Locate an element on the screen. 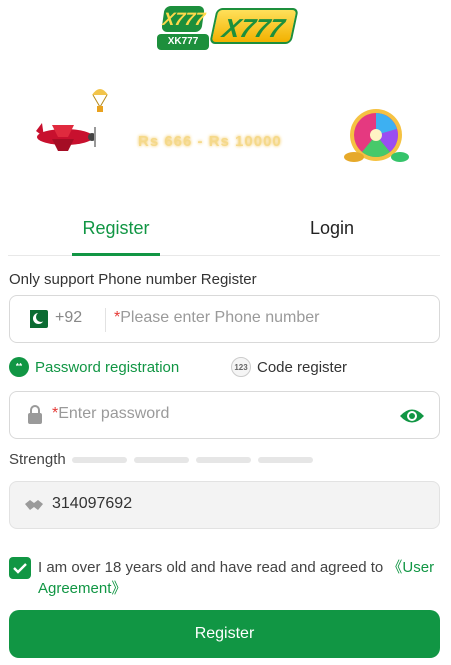 This screenshot has width=451, height=665. pakistan-flag-icon is located at coordinates (36, 319).